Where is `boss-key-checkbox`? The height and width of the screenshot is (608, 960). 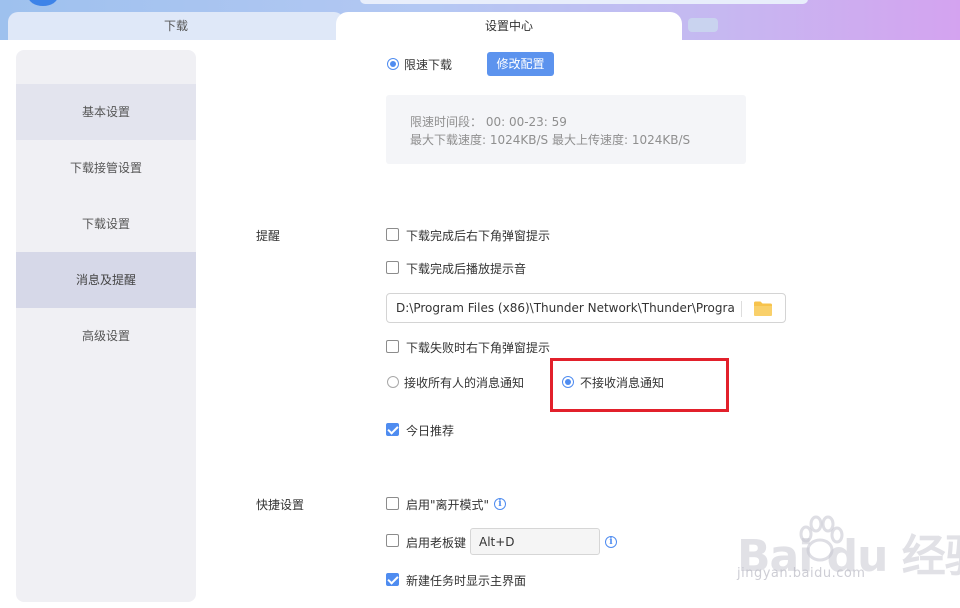
boss-key-checkbox is located at coordinates (392, 540).